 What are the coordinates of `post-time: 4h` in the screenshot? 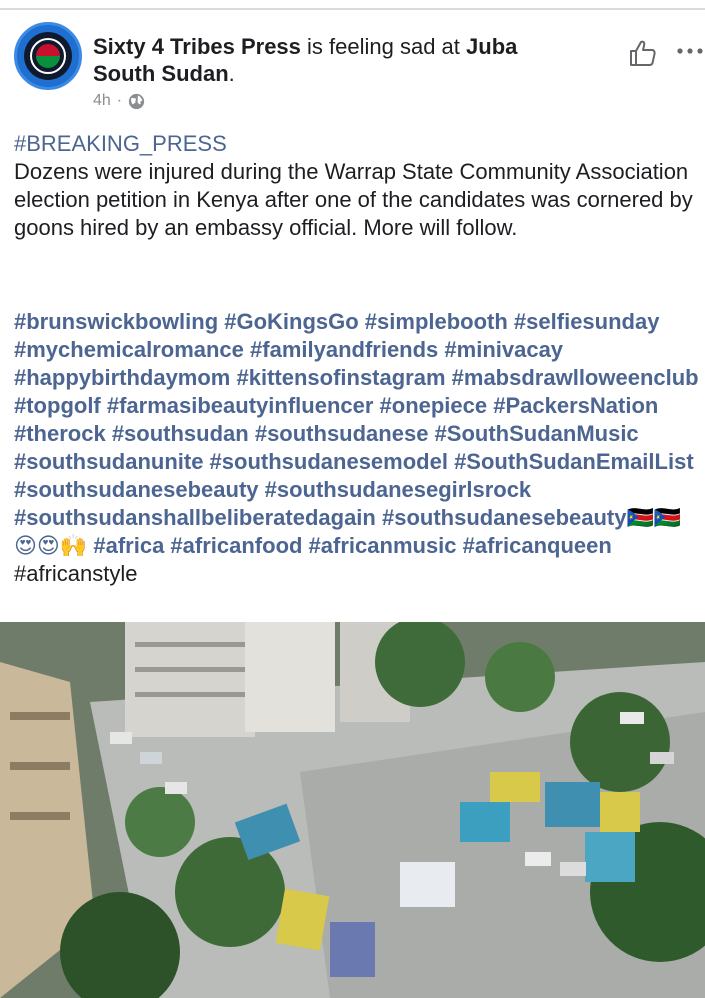 It's located at (102, 101).